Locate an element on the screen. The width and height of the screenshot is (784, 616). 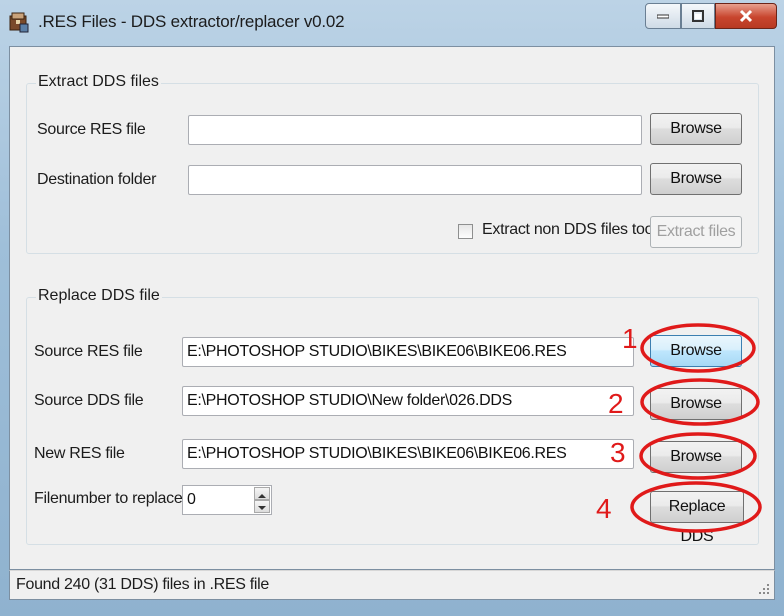
archive-app-icon is located at coordinates (19, 22).